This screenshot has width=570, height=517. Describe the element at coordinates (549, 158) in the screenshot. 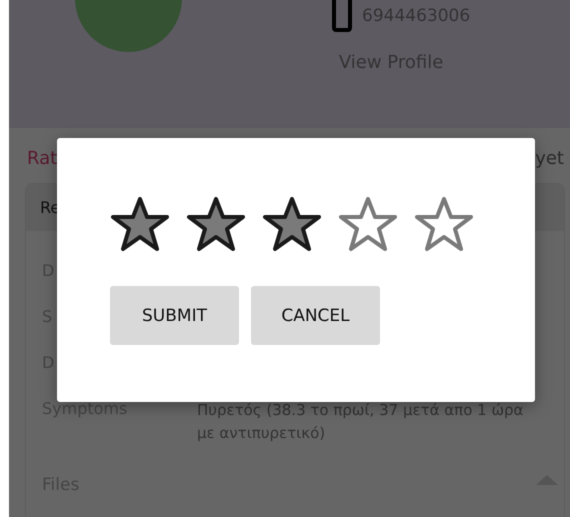

I see `section-label: yet` at that location.